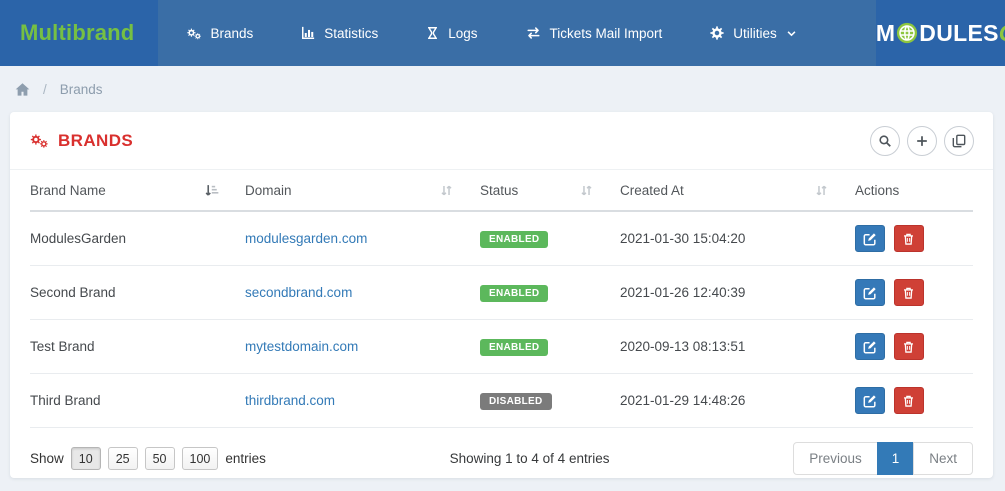  What do you see at coordinates (68, 190) in the screenshot?
I see `column-label: Brand Name` at bounding box center [68, 190].